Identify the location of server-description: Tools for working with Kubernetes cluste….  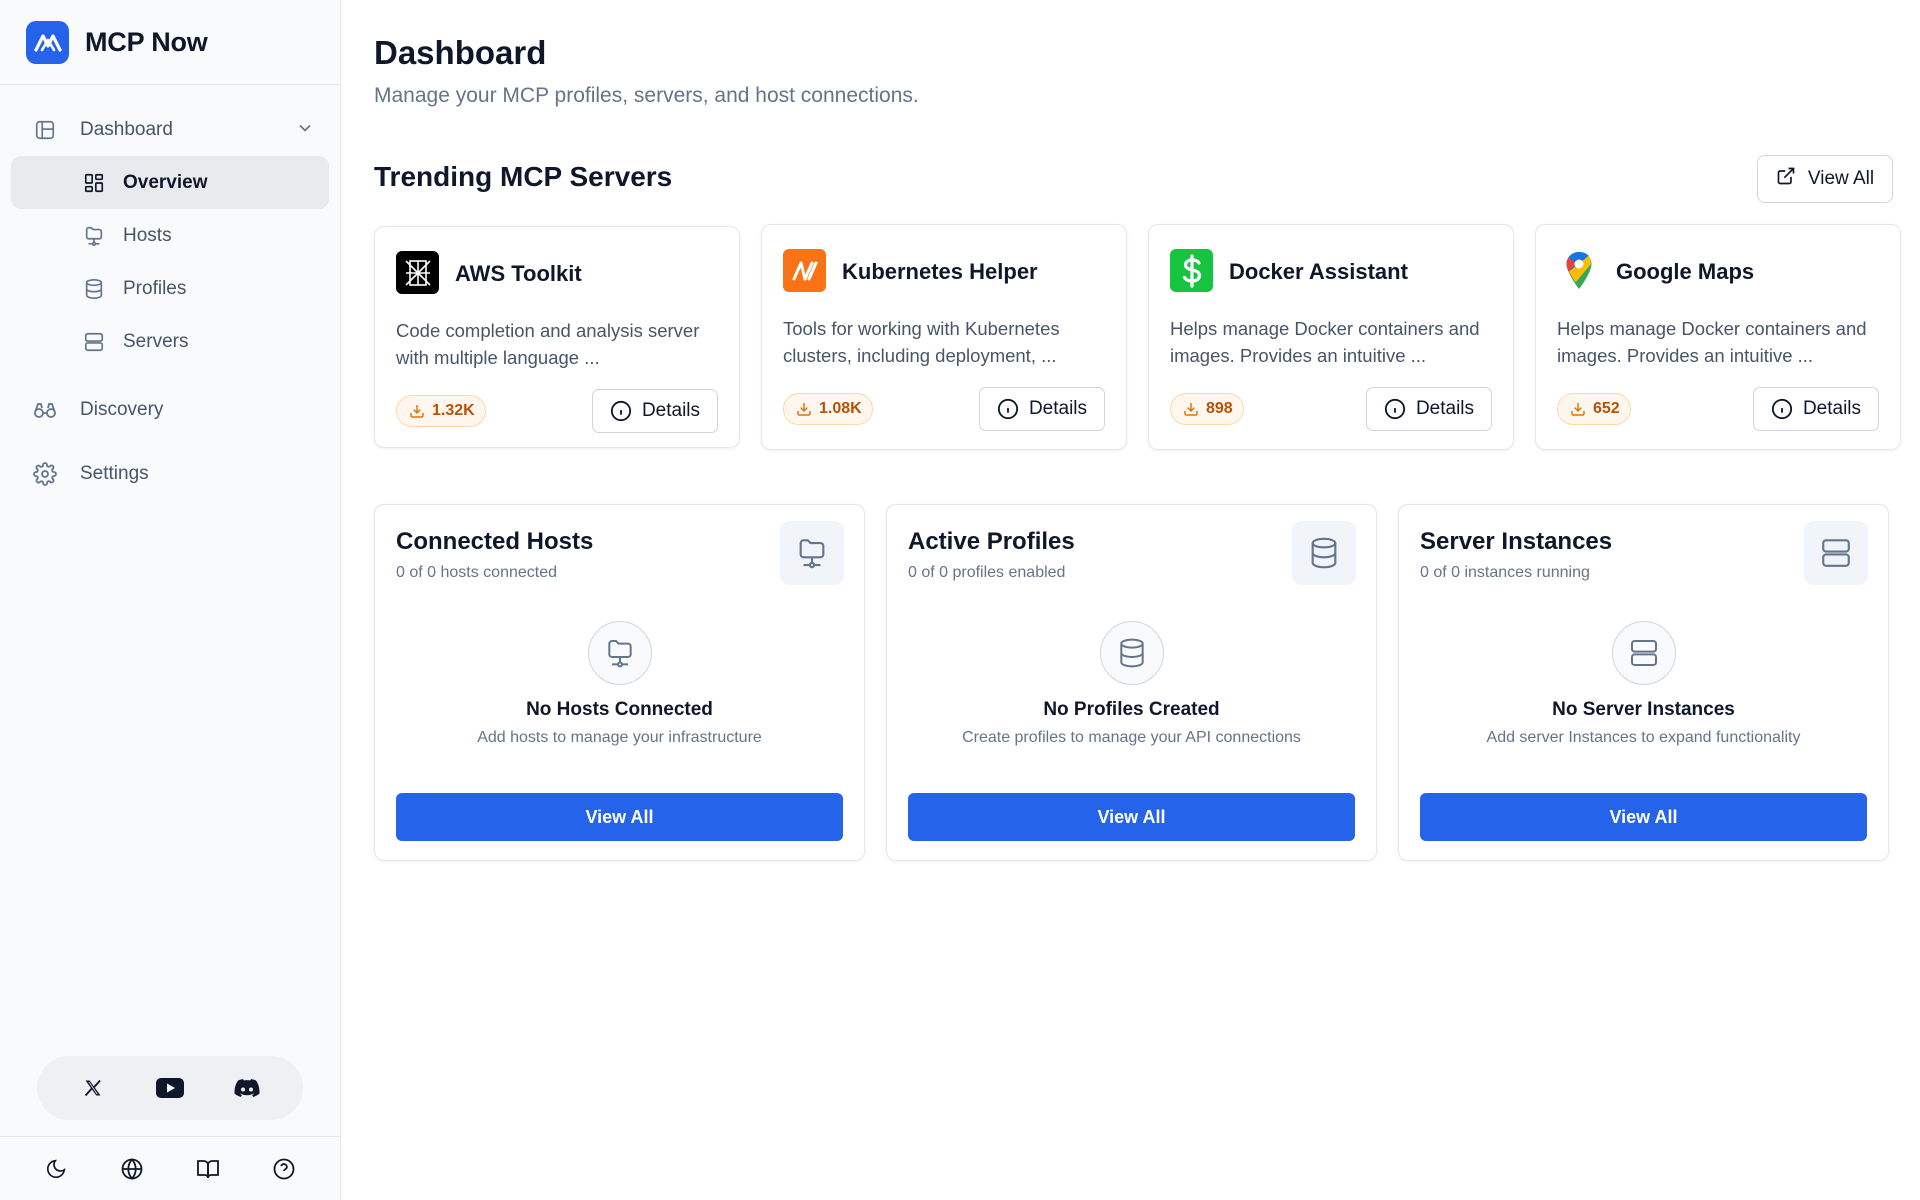
(921, 342).